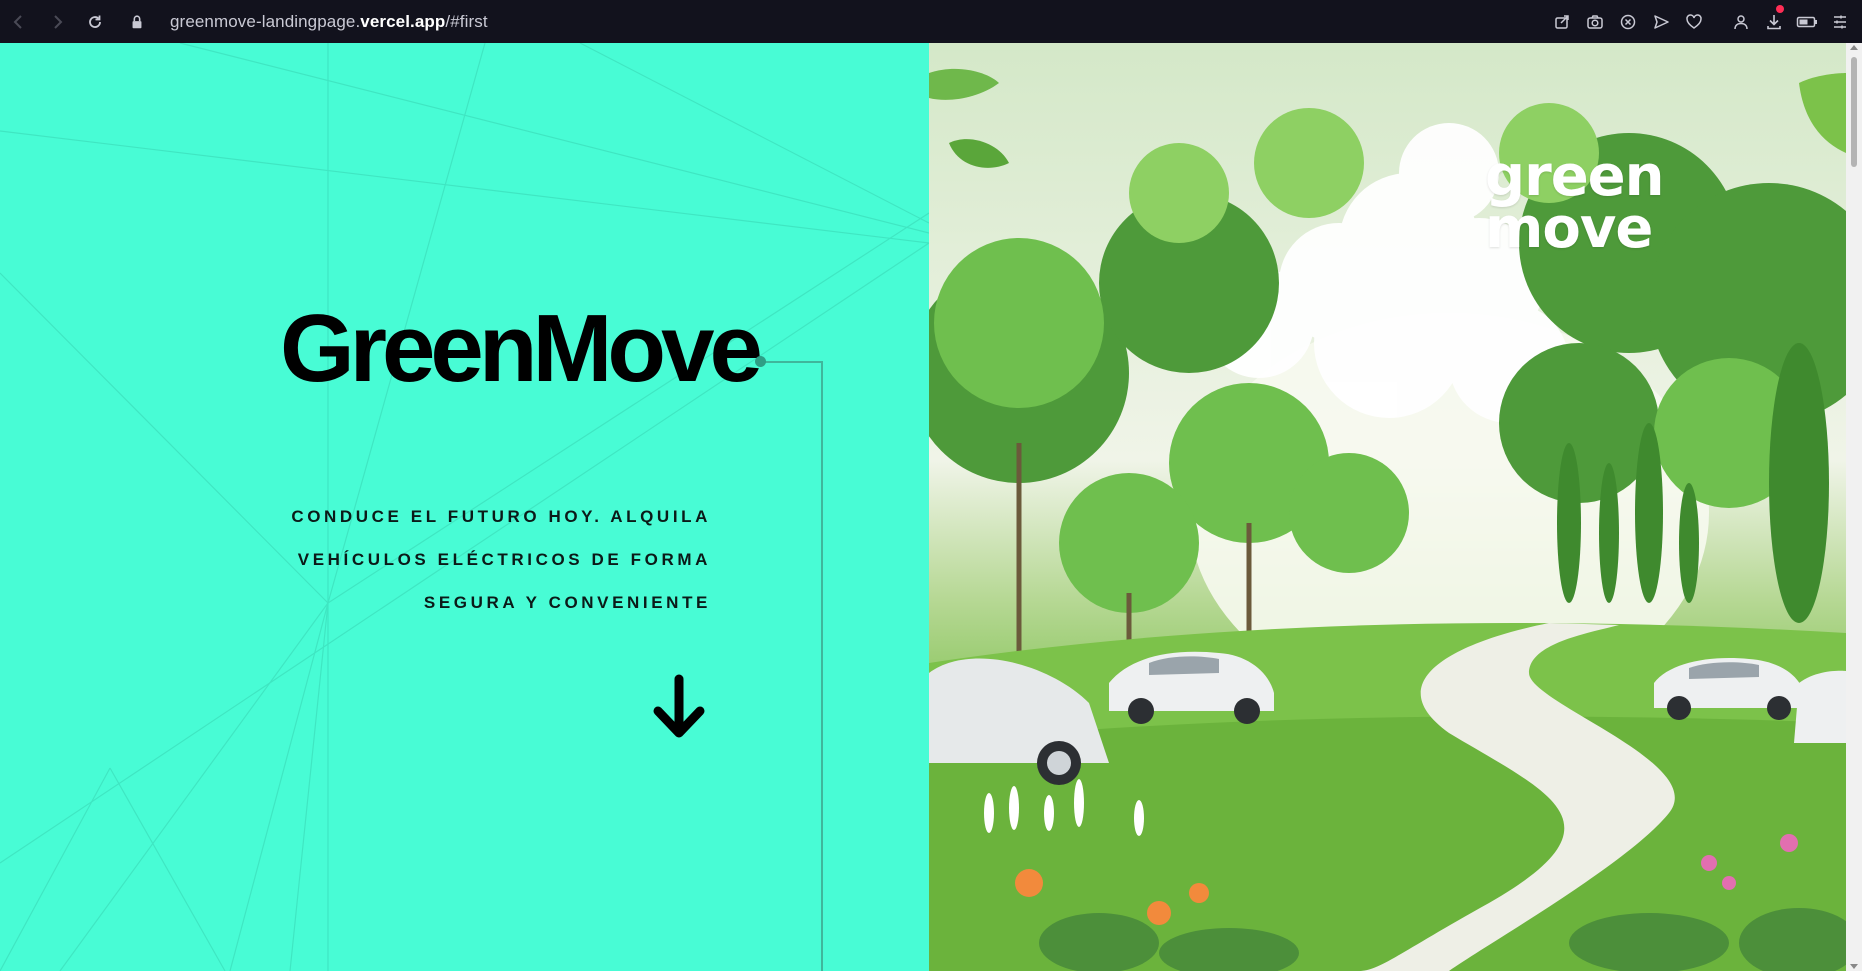 Image resolution: width=1862 pixels, height=971 pixels. I want to click on accent-dot, so click(760, 361).